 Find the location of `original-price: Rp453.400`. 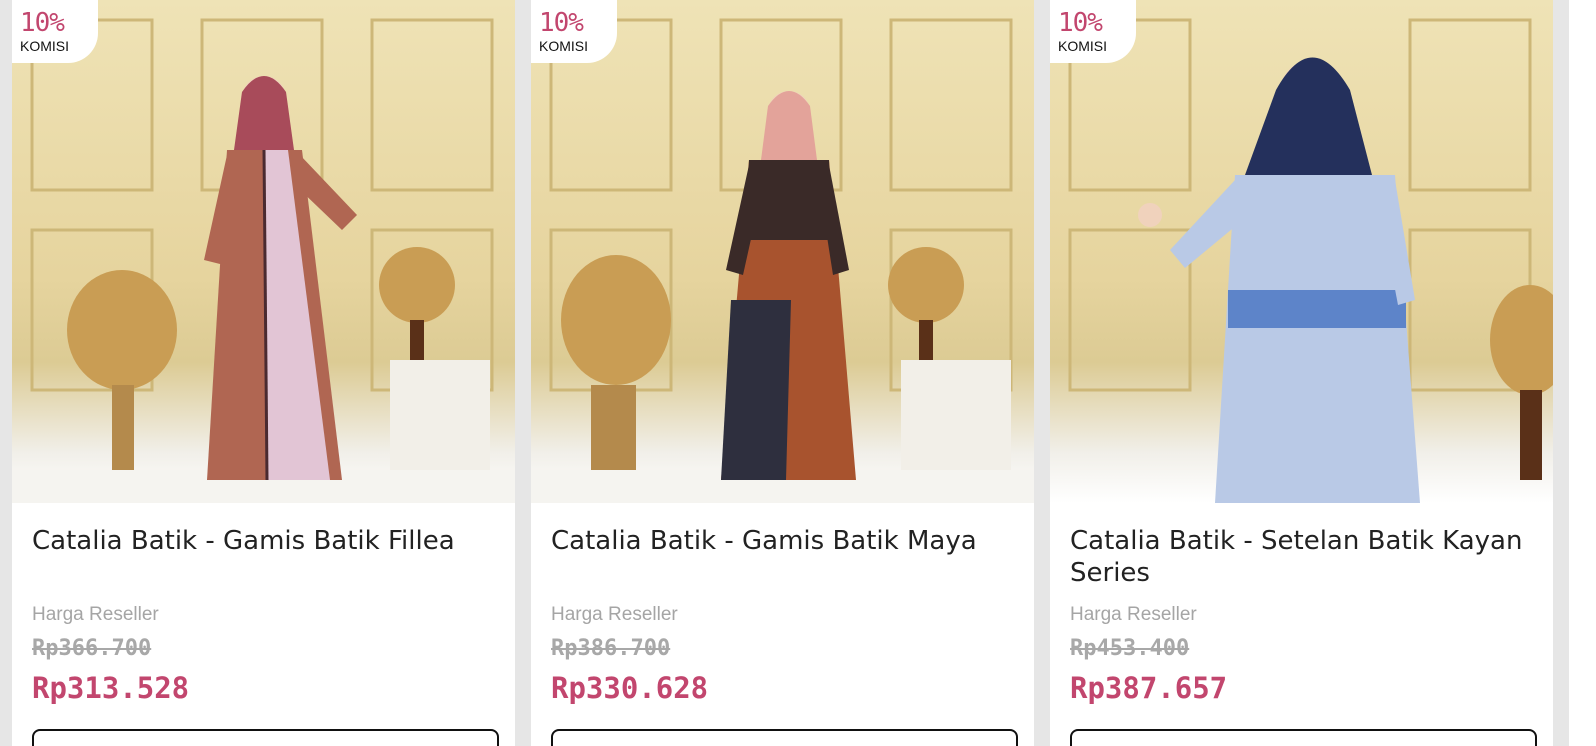

original-price: Rp453.400 is located at coordinates (1130, 648).